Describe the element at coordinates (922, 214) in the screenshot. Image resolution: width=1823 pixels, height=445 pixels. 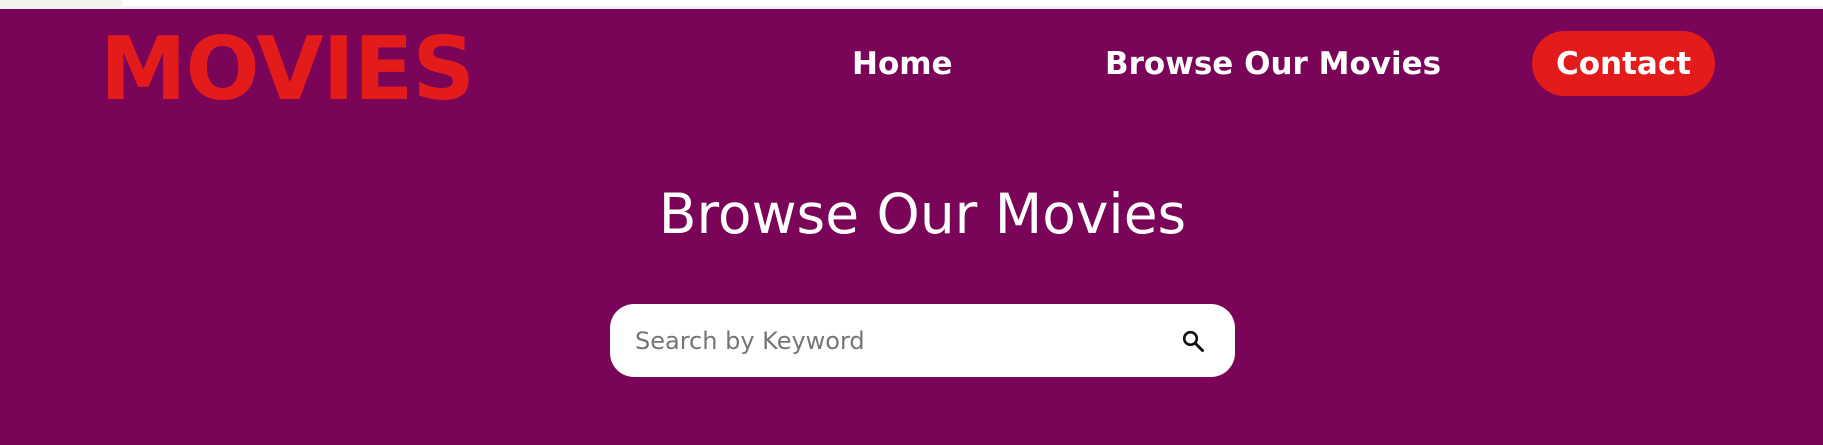
I see `page-title: Browse Our Movies` at that location.